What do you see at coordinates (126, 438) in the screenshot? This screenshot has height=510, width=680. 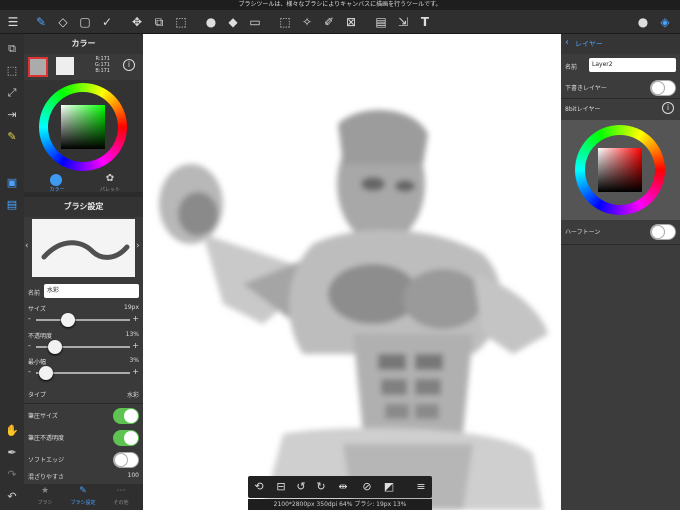 I see `pressure-opacity-toggle` at bounding box center [126, 438].